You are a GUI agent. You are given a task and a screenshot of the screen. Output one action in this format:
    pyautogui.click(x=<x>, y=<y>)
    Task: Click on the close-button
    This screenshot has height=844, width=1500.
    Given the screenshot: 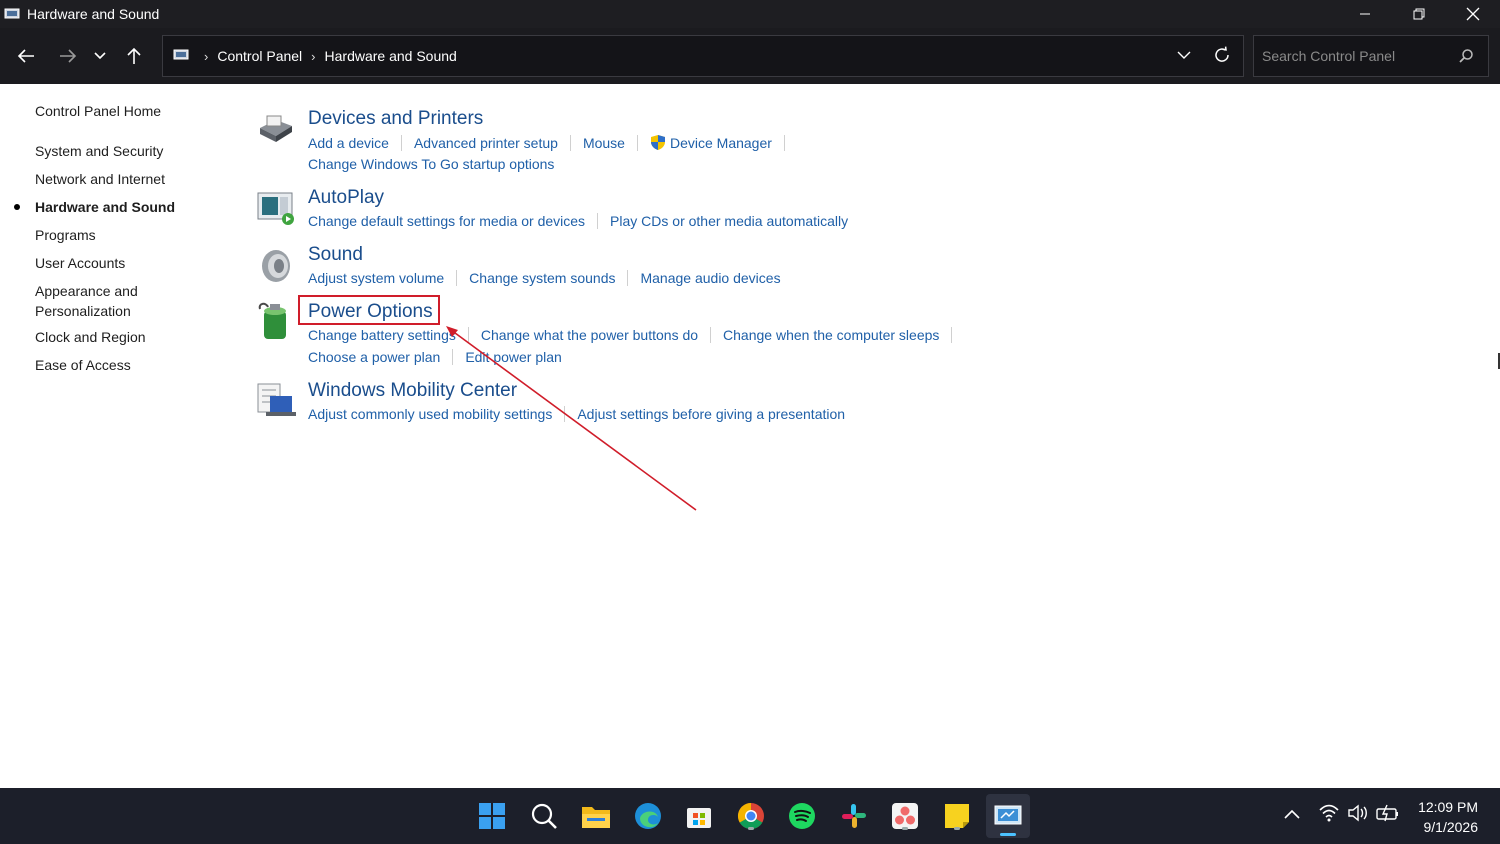 What is the action you would take?
    pyautogui.click(x=1473, y=14)
    